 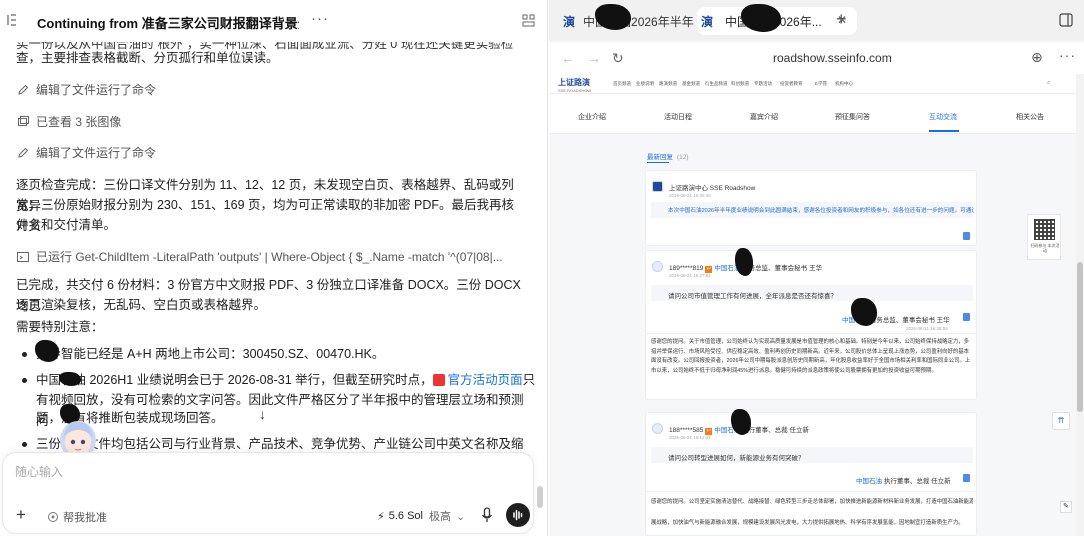 What do you see at coordinates (852, 117) in the screenshot?
I see `tab-pre-questions: 预征集问答` at bounding box center [852, 117].